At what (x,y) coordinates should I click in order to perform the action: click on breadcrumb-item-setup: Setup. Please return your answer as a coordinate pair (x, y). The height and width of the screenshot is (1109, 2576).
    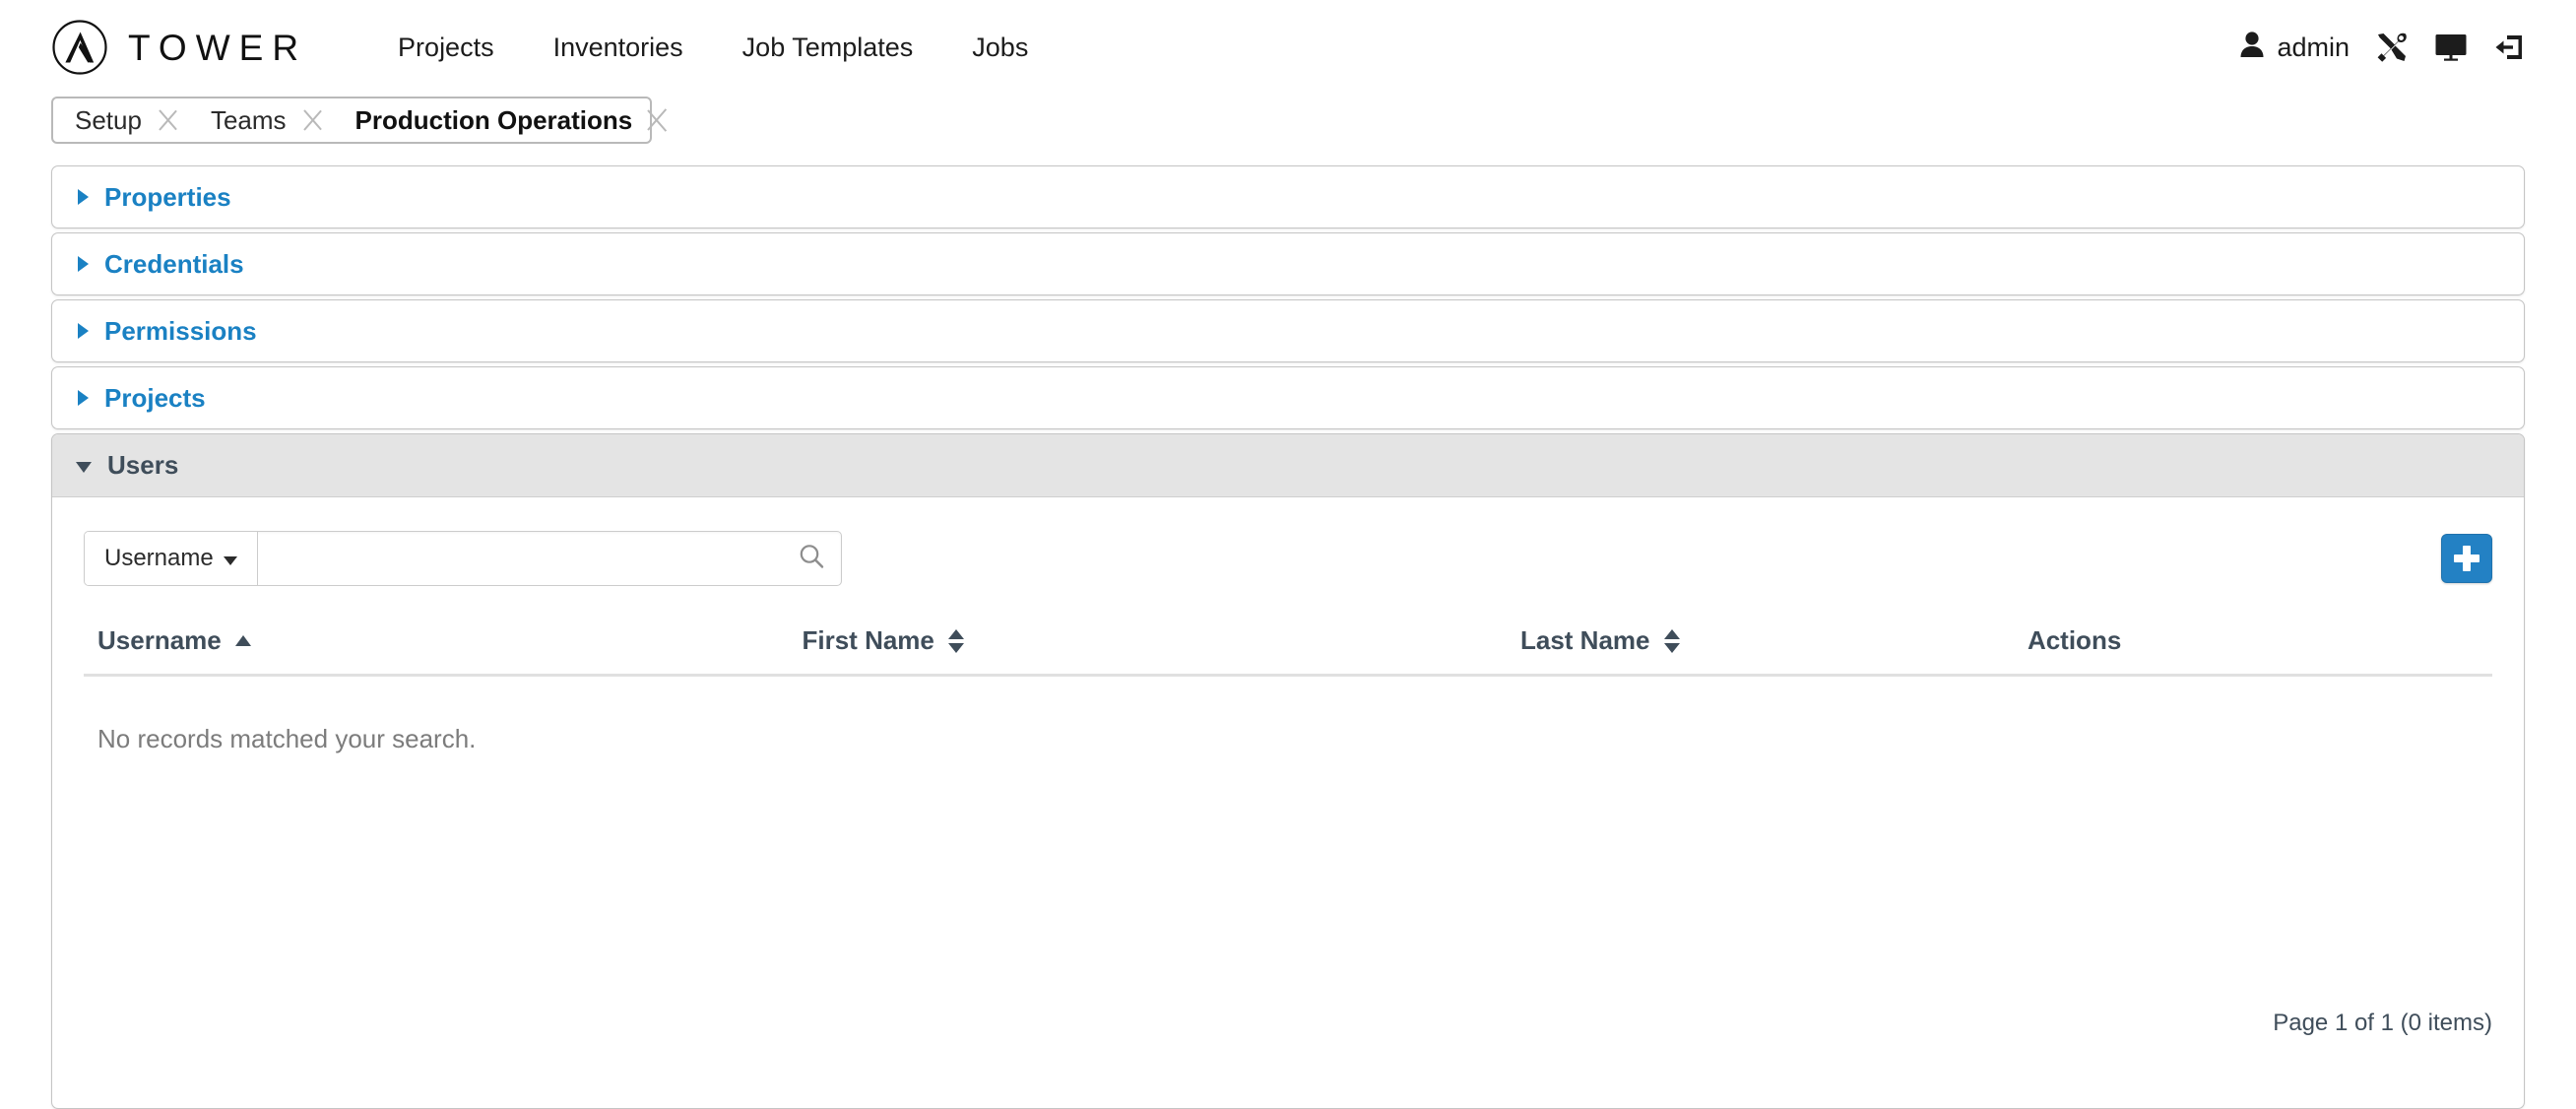
    Looking at the image, I should click on (105, 120).